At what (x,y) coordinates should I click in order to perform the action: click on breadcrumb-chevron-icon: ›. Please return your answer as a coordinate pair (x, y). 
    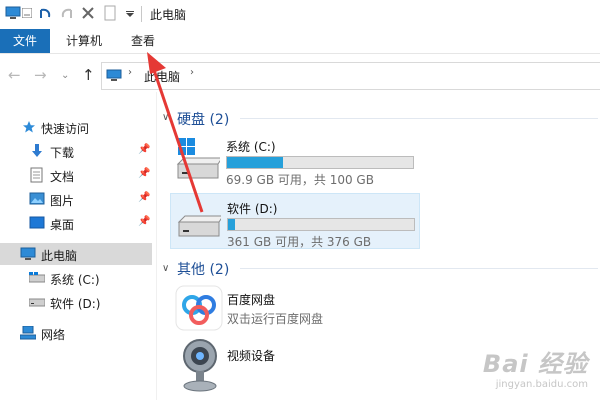
    Looking at the image, I should click on (130, 72).